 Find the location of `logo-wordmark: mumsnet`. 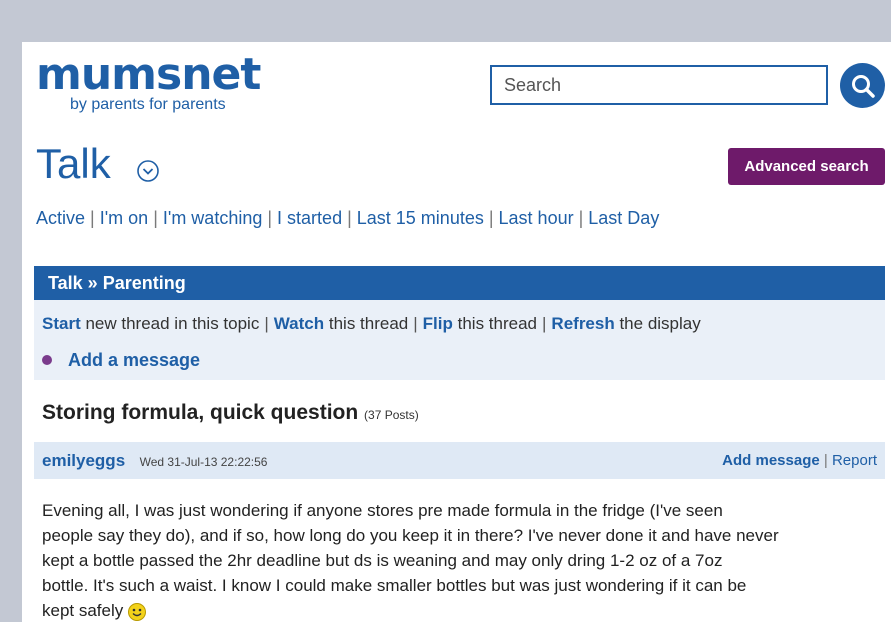

logo-wordmark: mumsnet is located at coordinates (148, 74).